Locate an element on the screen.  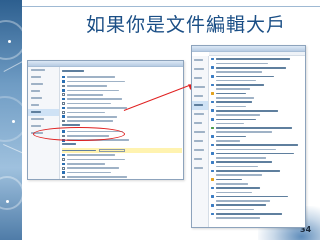
recent-document-path is located at coordinates (257, 218).